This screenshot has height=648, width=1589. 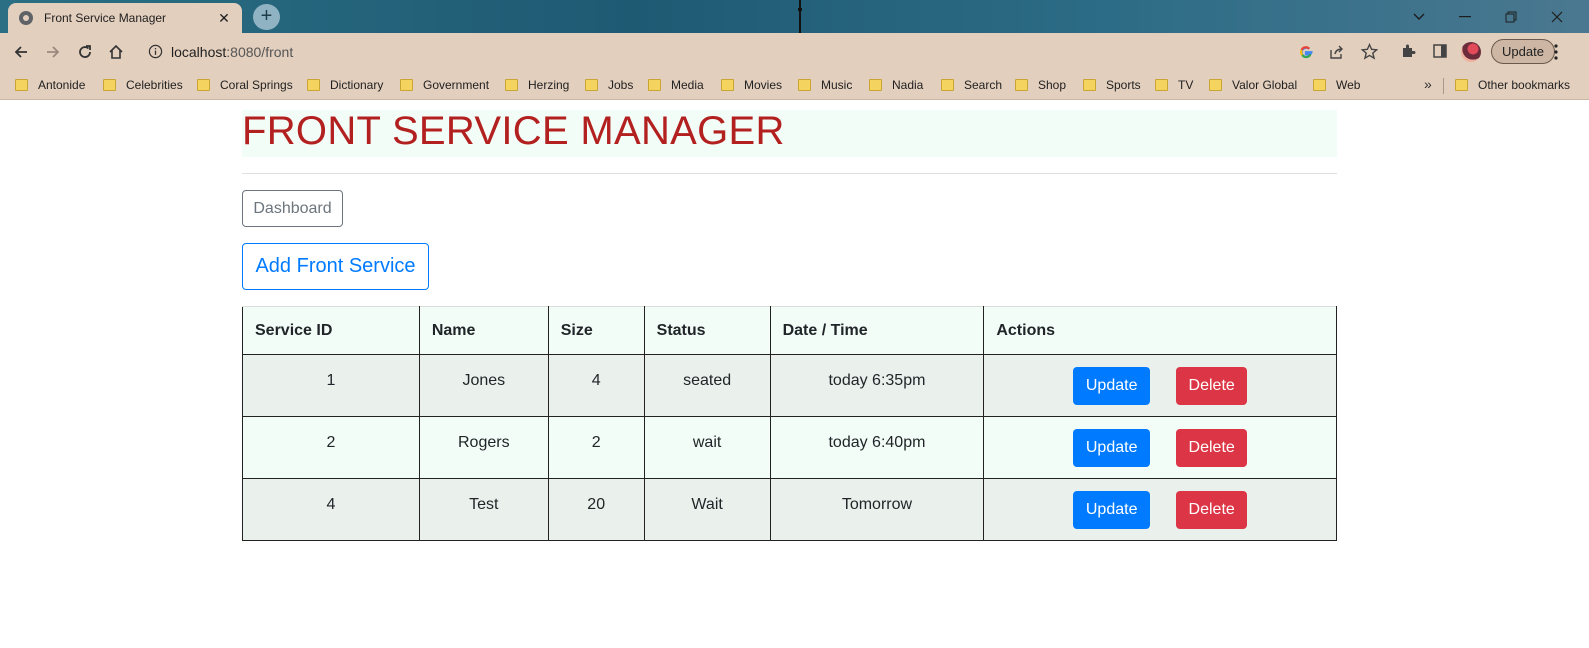 I want to click on cell-status: wait, so click(x=707, y=447).